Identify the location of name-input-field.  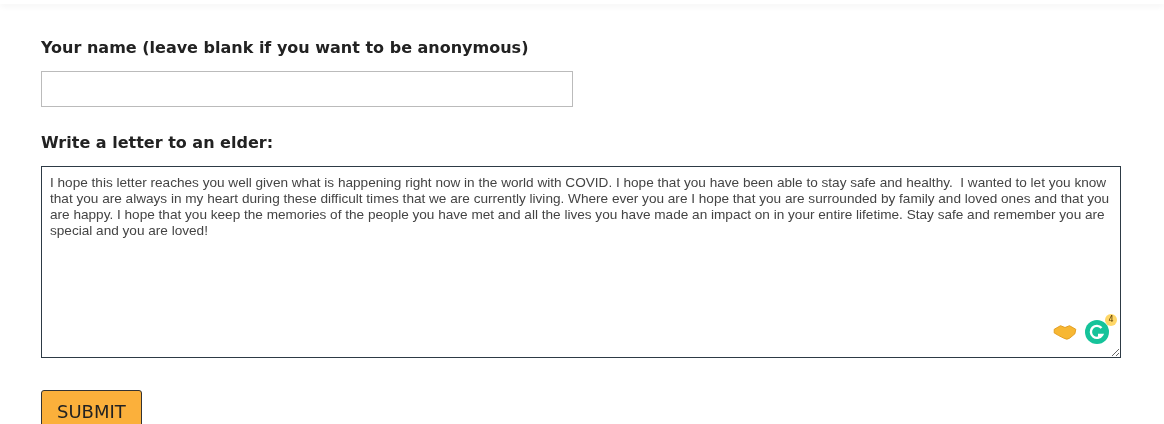
(307, 89).